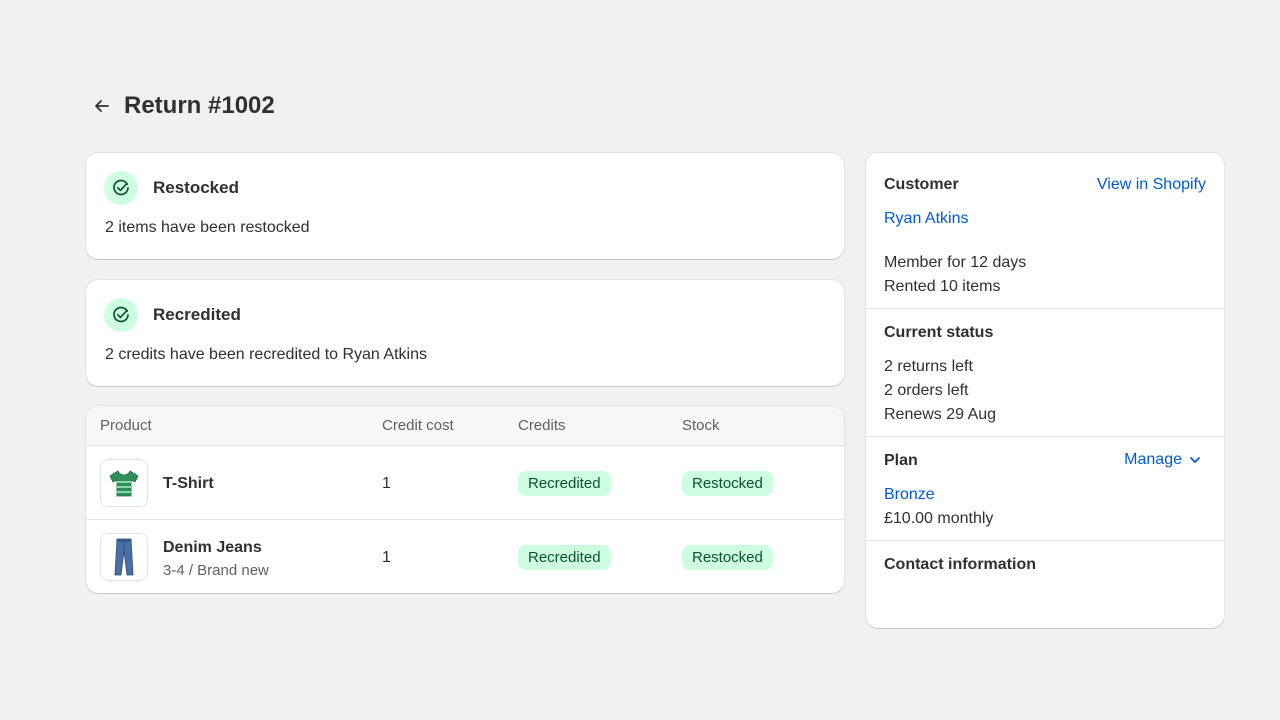  I want to click on manage-plan-button: Manage, so click(1163, 460).